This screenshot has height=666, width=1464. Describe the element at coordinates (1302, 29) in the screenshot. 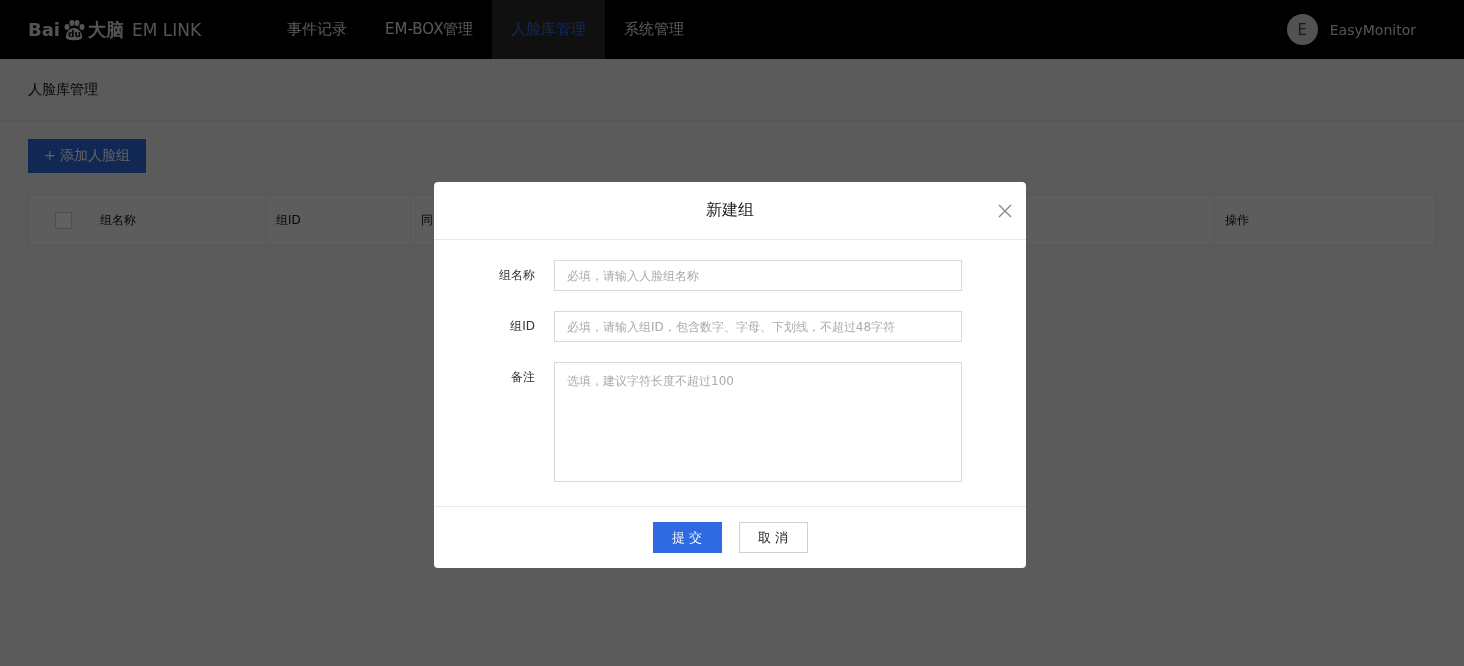

I see `user-avatar: E` at that location.